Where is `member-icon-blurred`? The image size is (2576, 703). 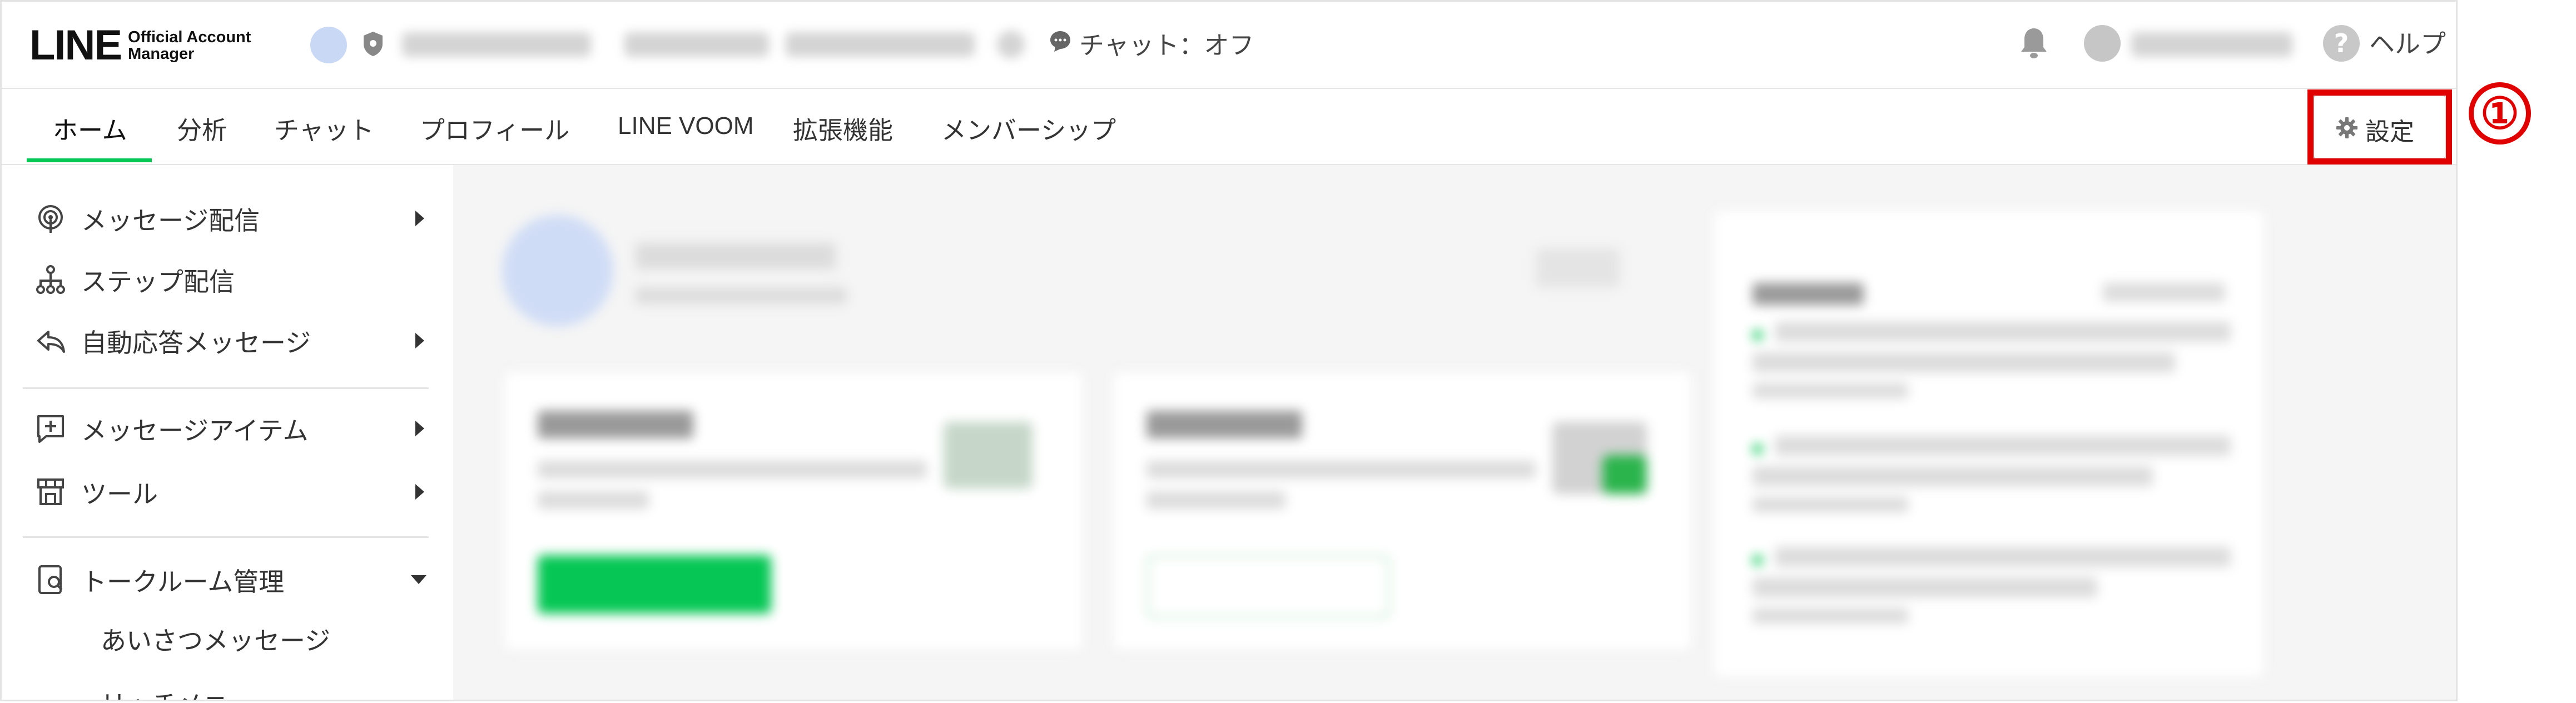
member-icon-blurred is located at coordinates (1011, 45).